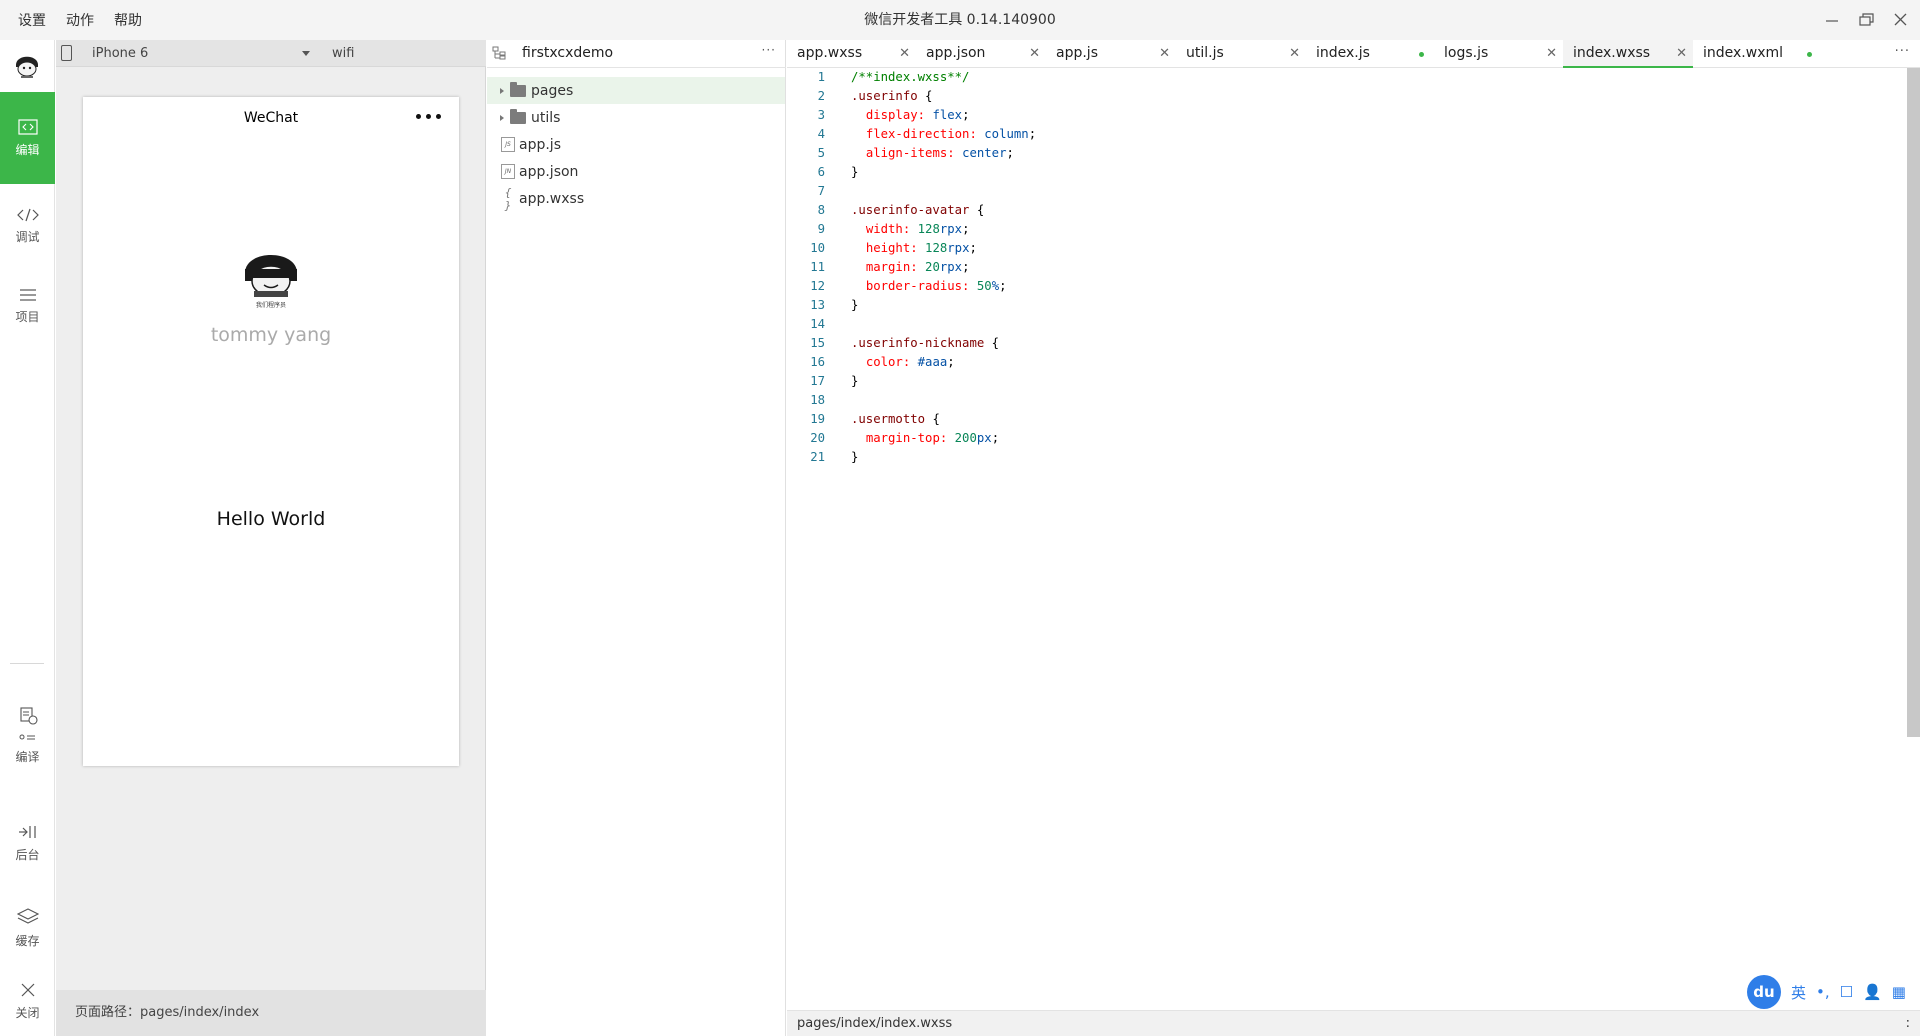  I want to click on code-line: 19 .usermotto {, so click(1346, 419).